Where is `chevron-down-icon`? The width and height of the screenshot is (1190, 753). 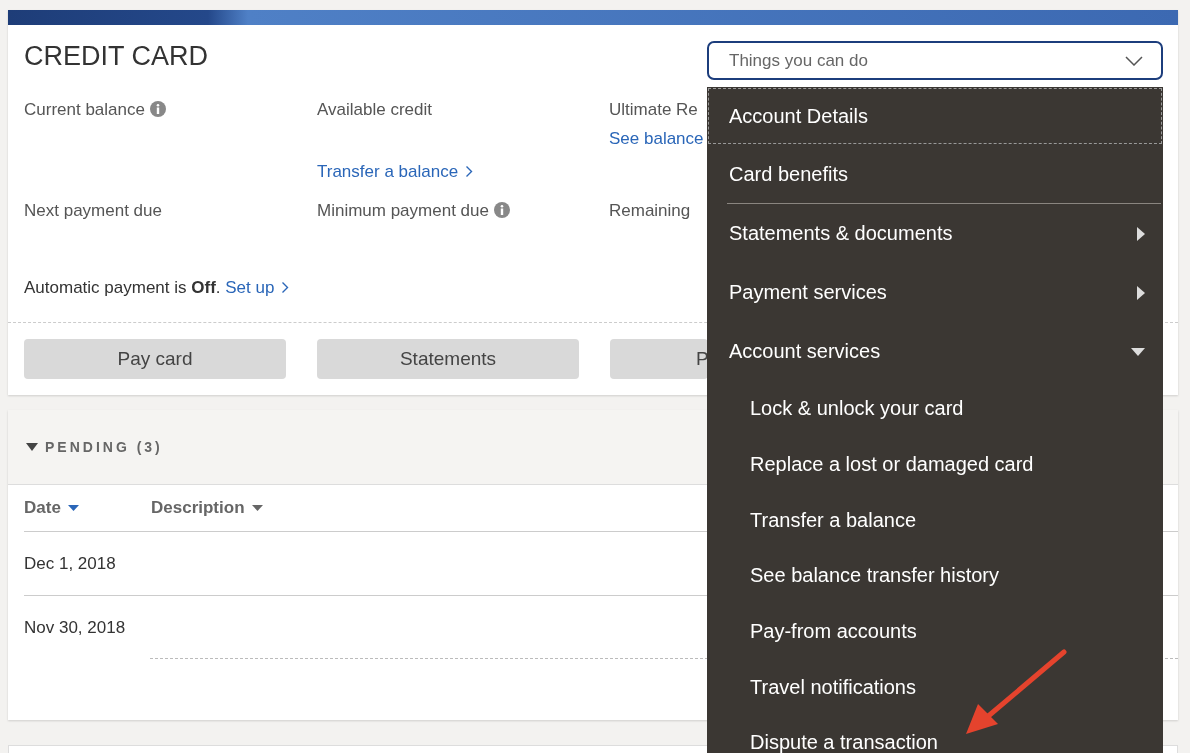
chevron-down-icon is located at coordinates (1134, 60).